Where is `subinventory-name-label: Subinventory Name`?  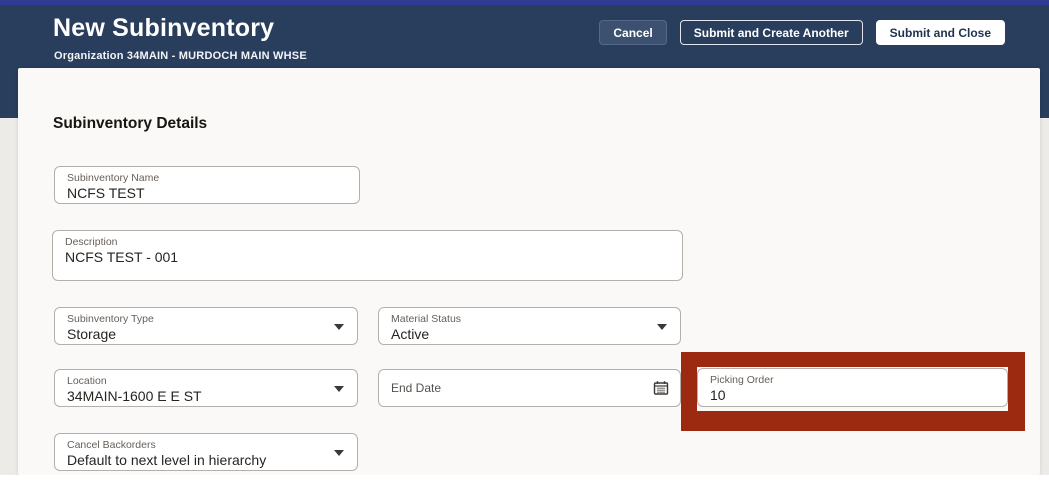 subinventory-name-label: Subinventory Name is located at coordinates (113, 178).